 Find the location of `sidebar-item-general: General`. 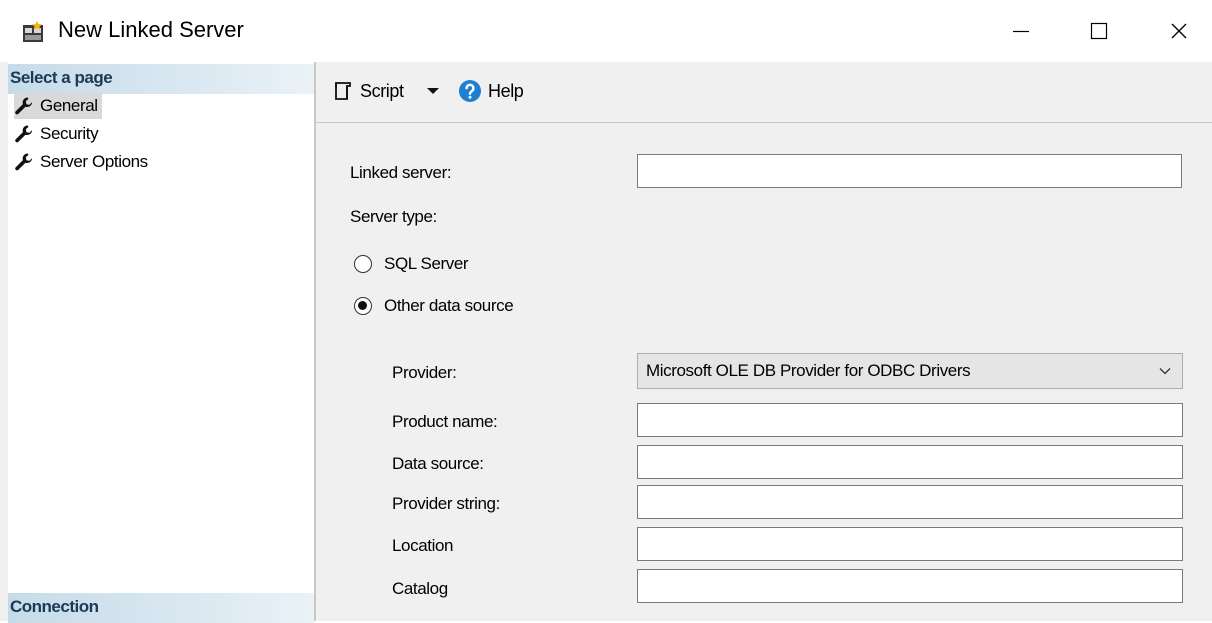

sidebar-item-general: General is located at coordinates (58, 106).